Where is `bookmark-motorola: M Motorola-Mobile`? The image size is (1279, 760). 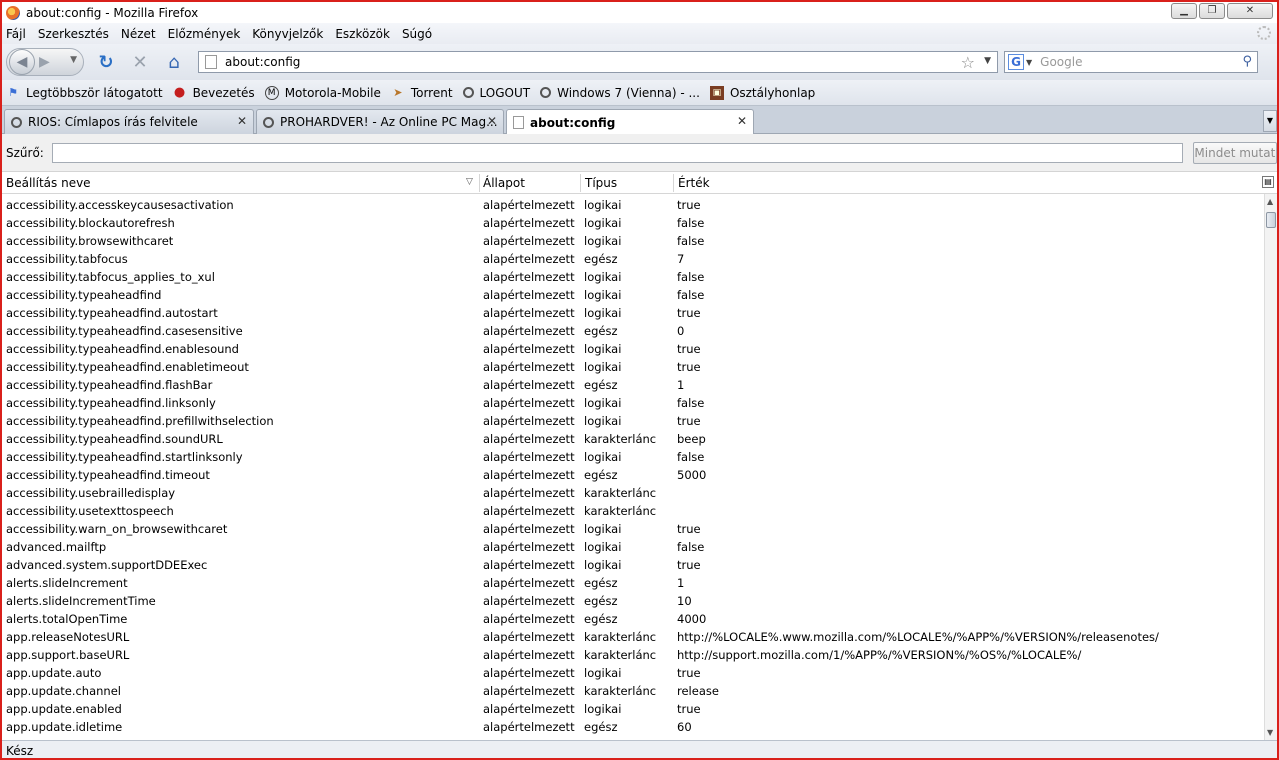
bookmark-motorola: M Motorola-Mobile is located at coordinates (322, 92).